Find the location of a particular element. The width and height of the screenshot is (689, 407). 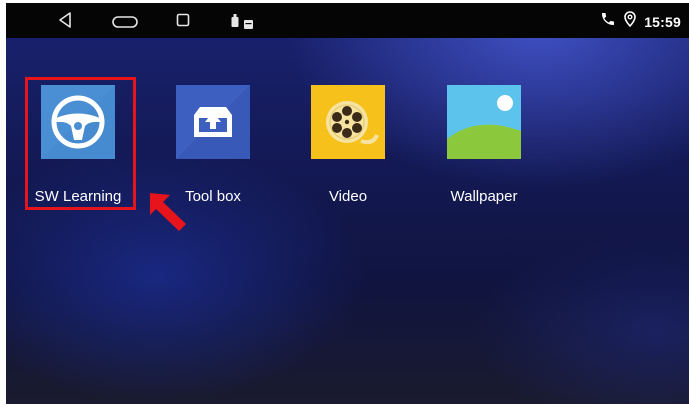

status-bar: 15:59 is located at coordinates (347, 20).